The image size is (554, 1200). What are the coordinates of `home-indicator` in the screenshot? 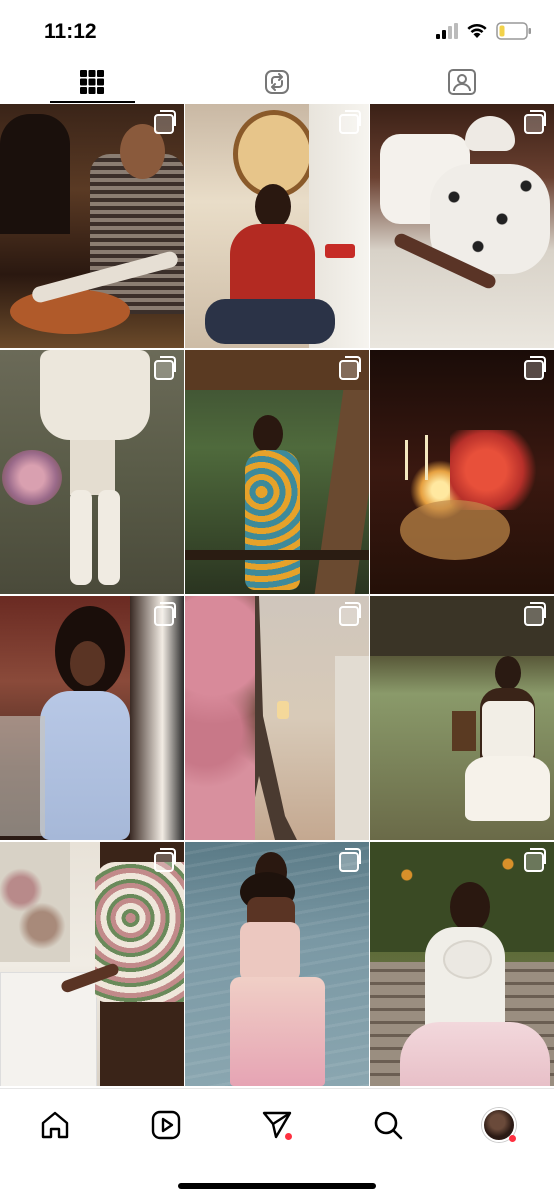 It's located at (277, 1186).